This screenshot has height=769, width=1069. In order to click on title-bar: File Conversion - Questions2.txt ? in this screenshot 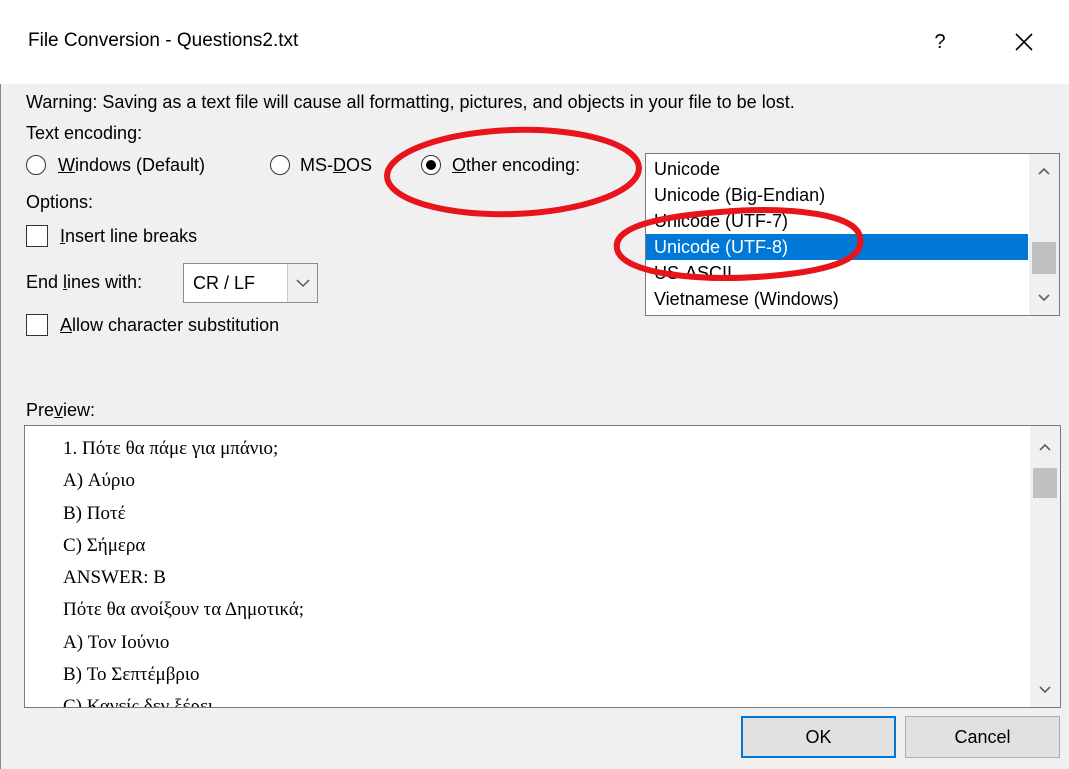, I will do `click(534, 42)`.